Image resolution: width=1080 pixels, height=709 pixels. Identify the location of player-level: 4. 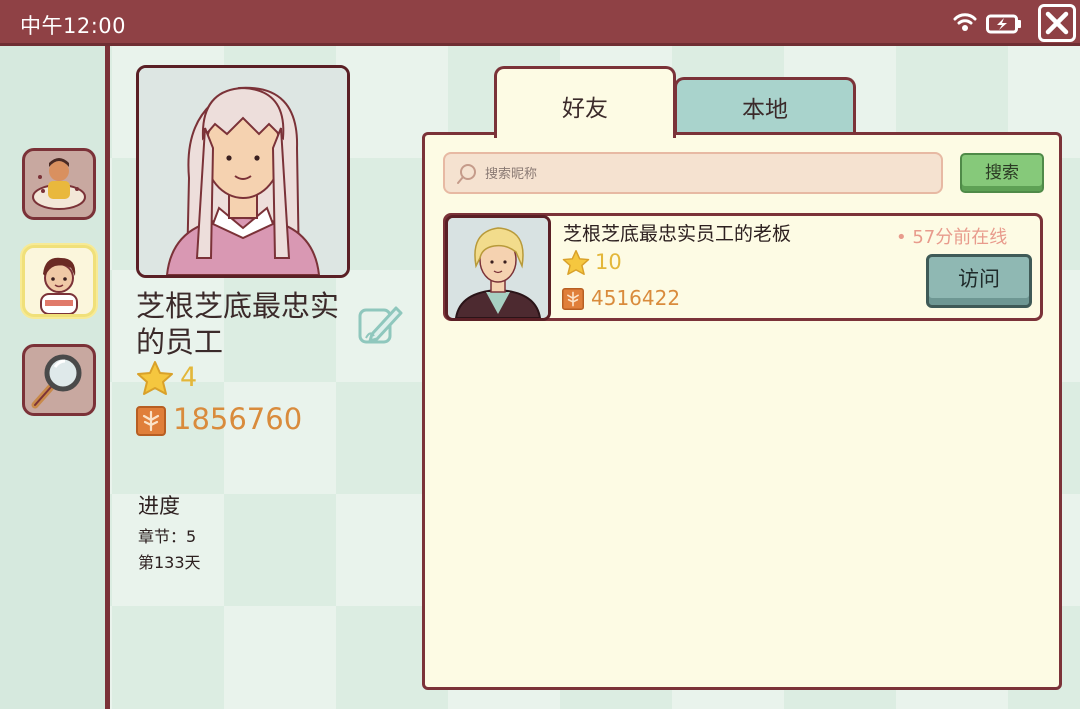
(189, 377).